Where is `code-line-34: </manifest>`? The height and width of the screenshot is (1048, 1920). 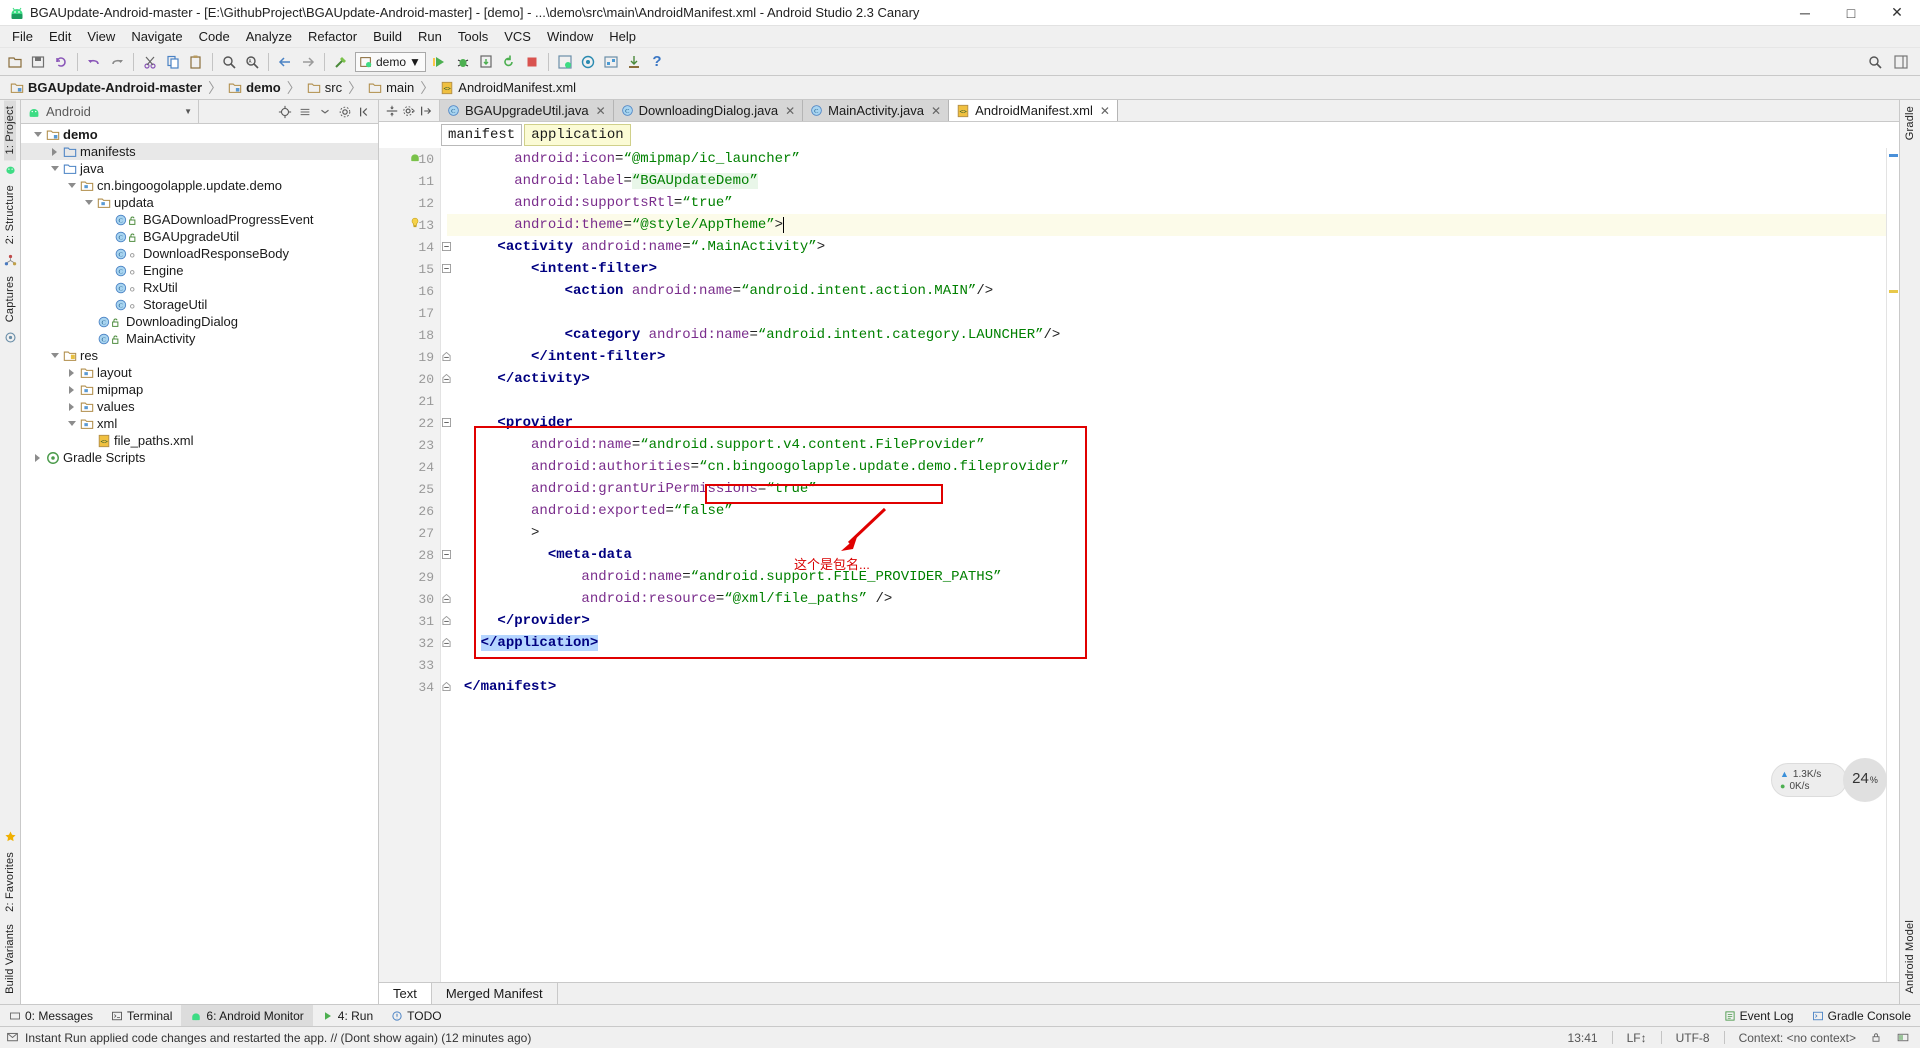
code-line-34: </manifest> is located at coordinates (1166, 687).